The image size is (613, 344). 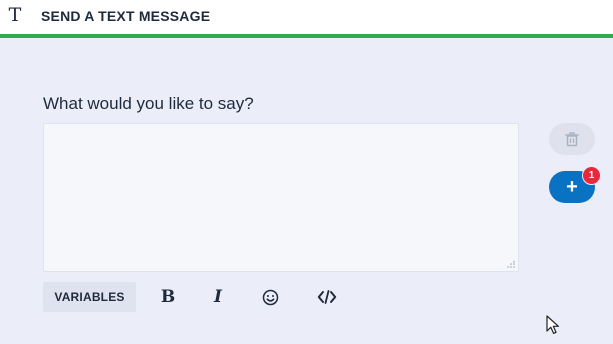 I want to click on plus-icon: +, so click(x=572, y=186).